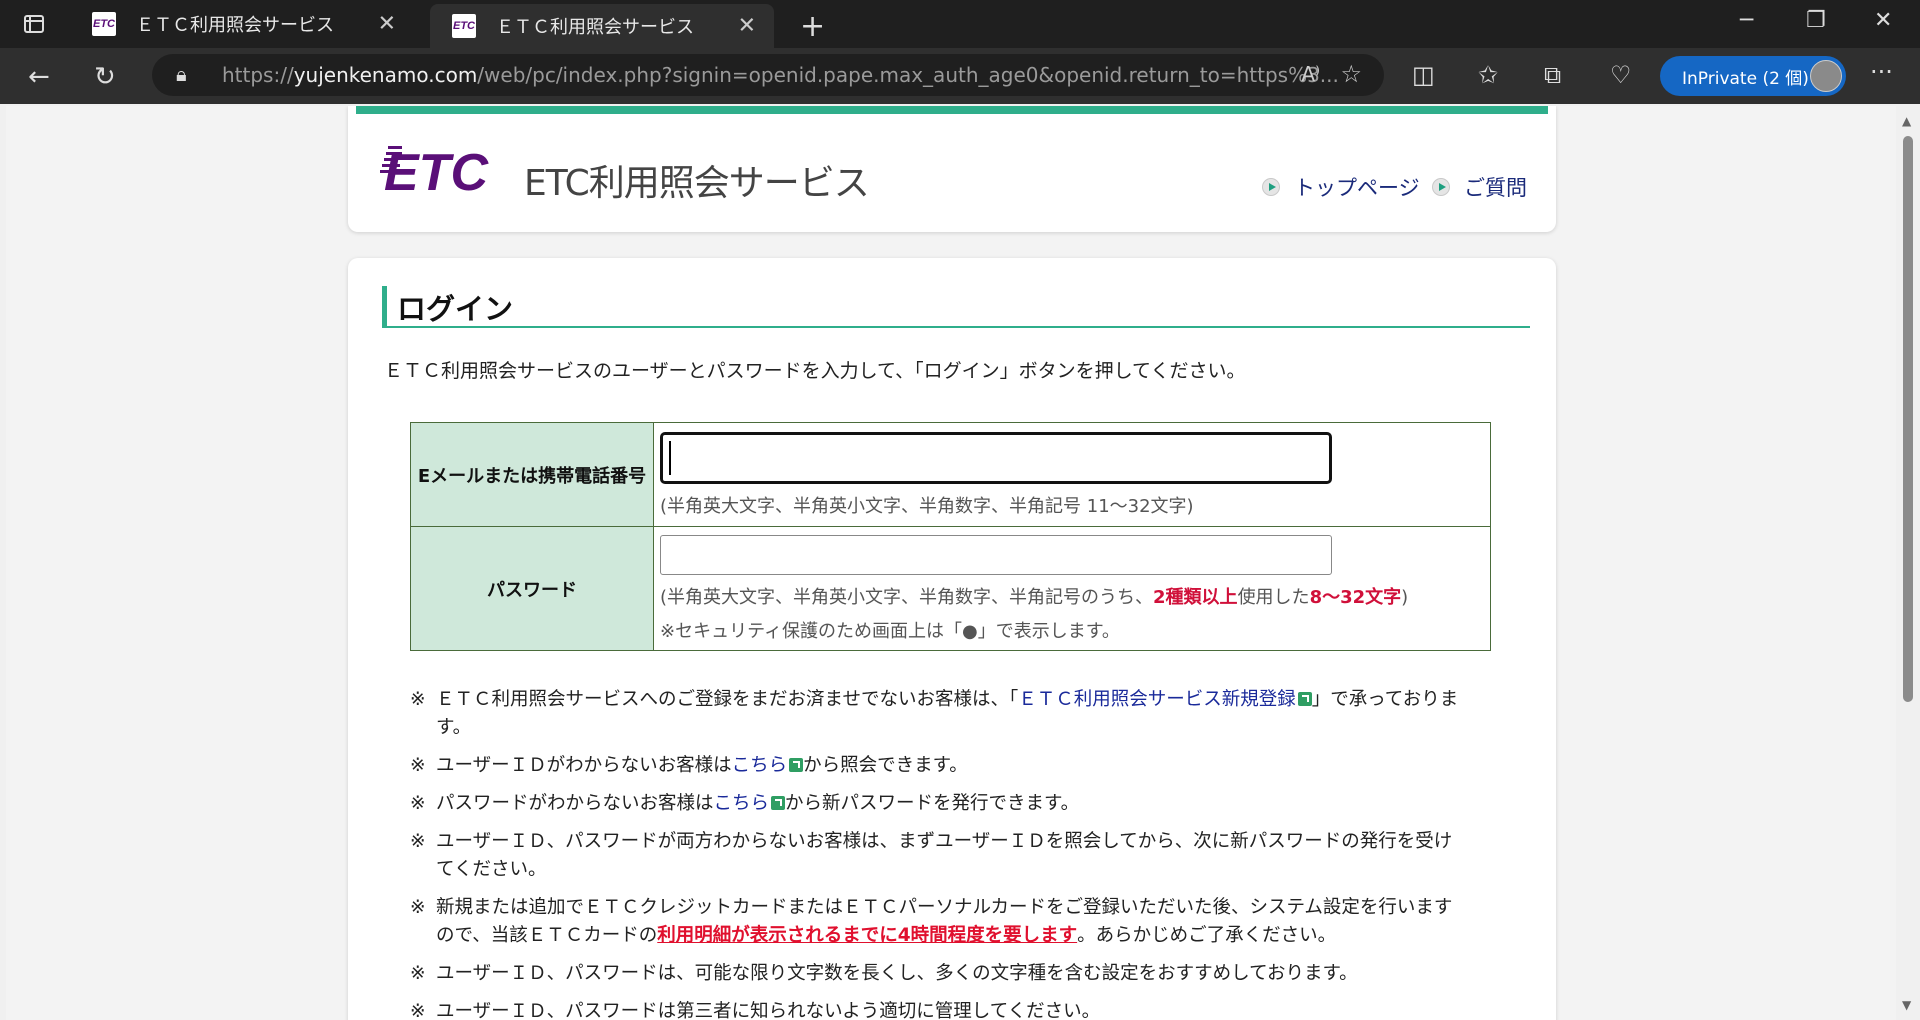 This screenshot has height=1020, width=1920. What do you see at coordinates (1310, 74) in the screenshot?
I see `read-aloud-icon: A⁾` at bounding box center [1310, 74].